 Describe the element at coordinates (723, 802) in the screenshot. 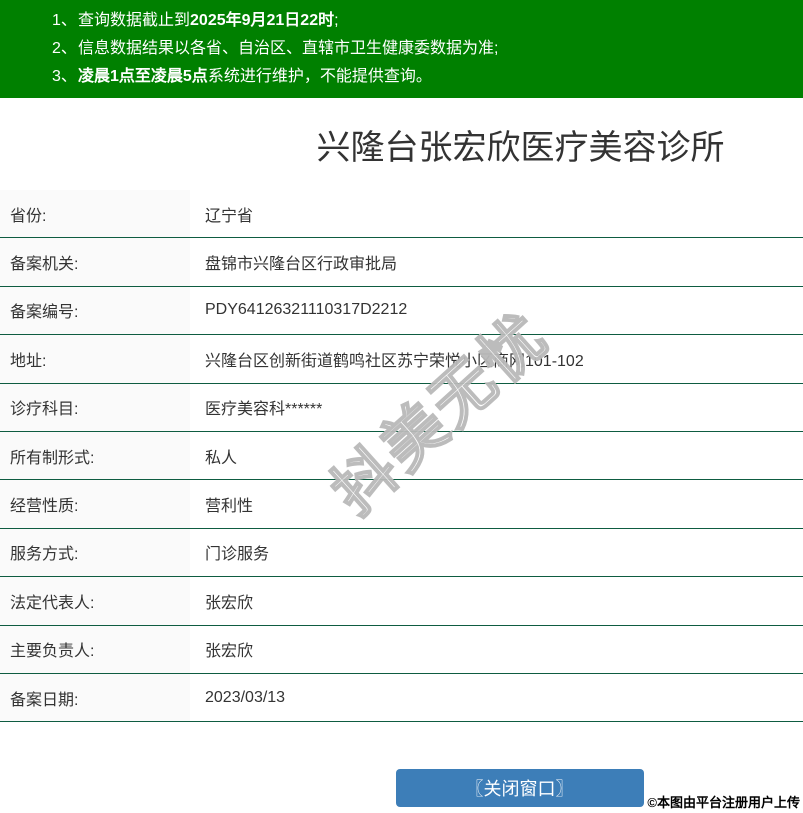

I see `copyright-credit: ©本图由平台注册用户上传` at that location.